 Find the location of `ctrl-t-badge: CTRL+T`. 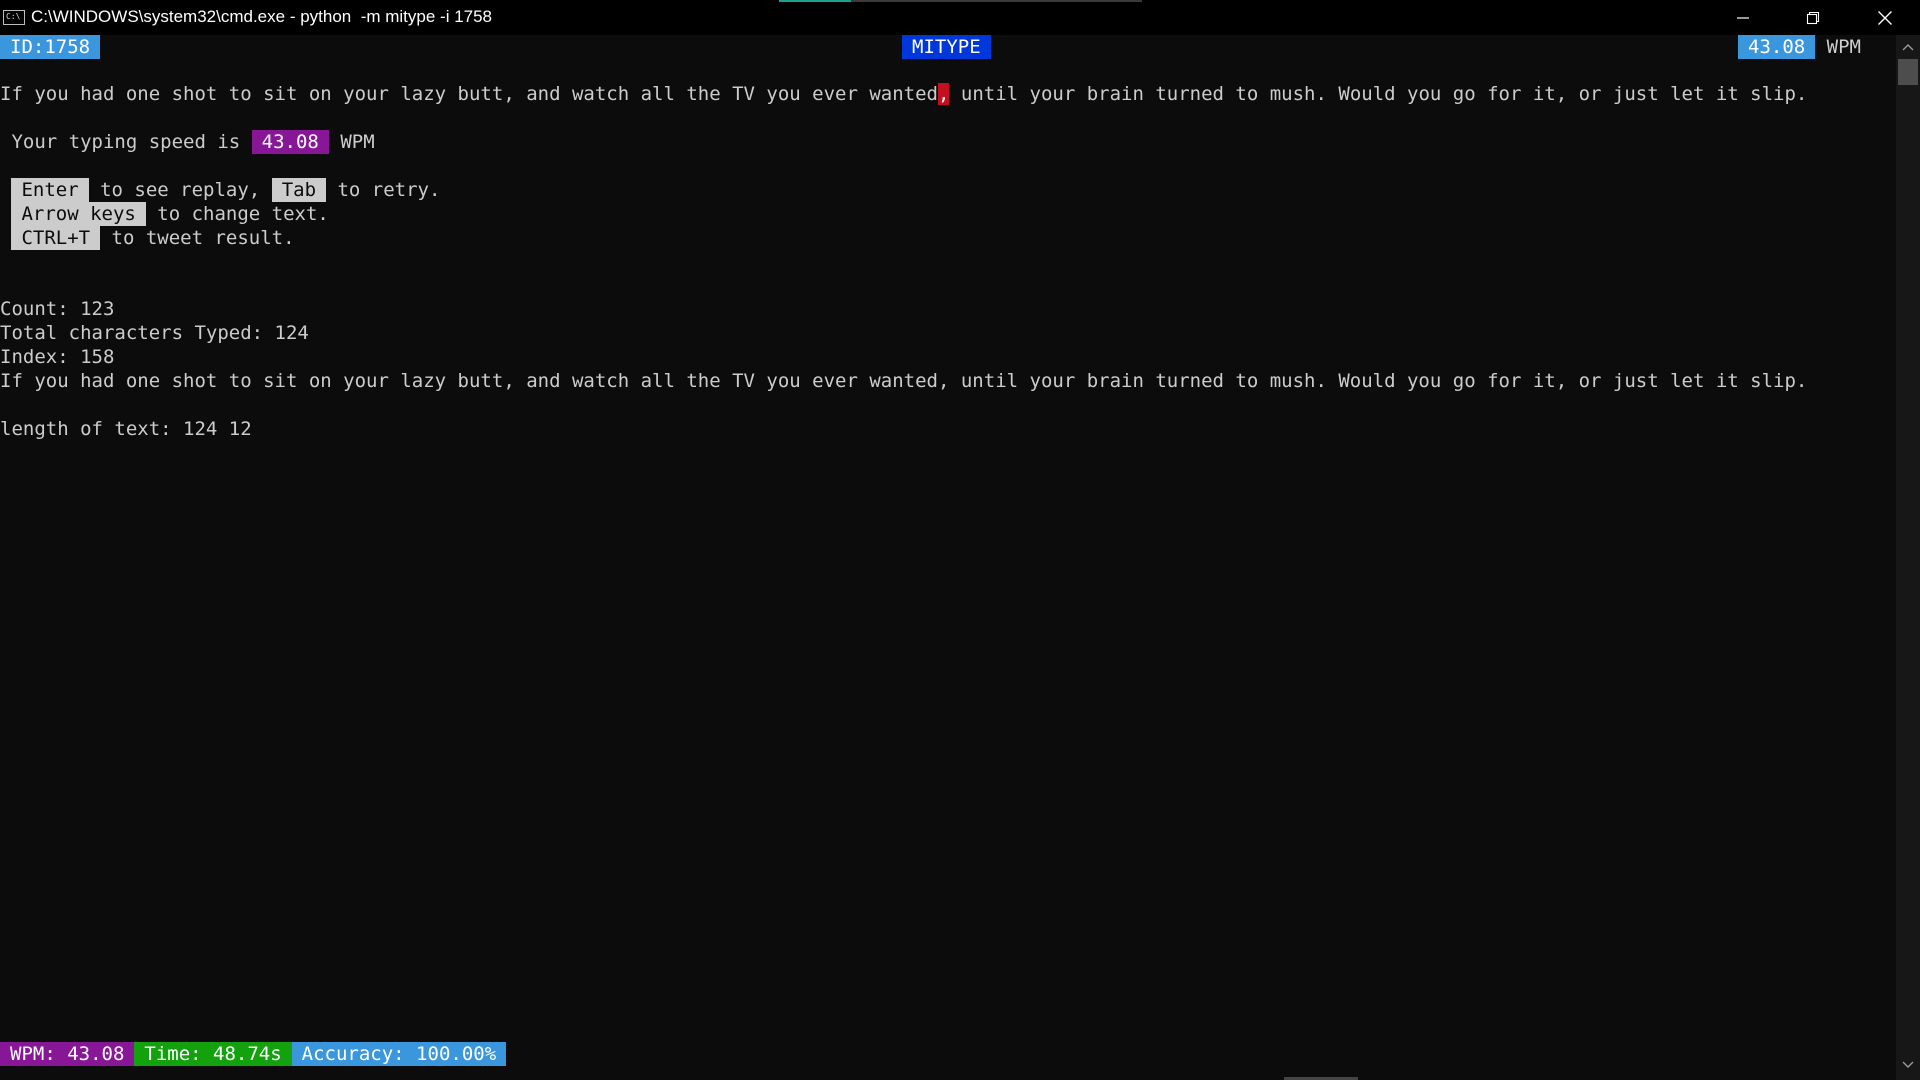

ctrl-t-badge: CTRL+T is located at coordinates (56, 238).